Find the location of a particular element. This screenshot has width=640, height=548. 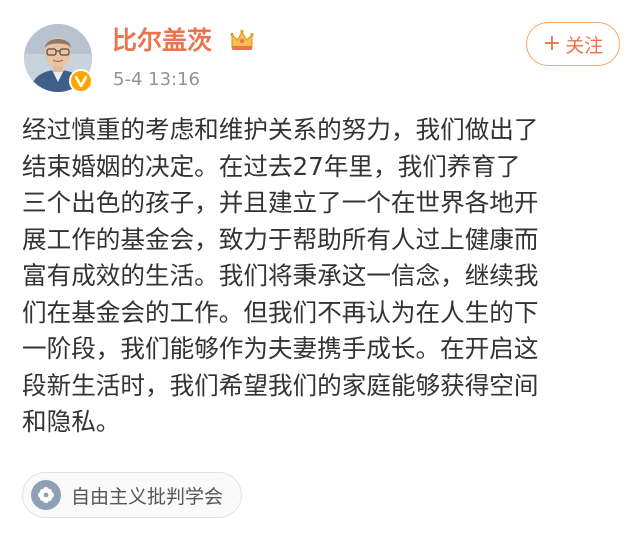

post-text-line: 和隐私。 is located at coordinates (71, 421).